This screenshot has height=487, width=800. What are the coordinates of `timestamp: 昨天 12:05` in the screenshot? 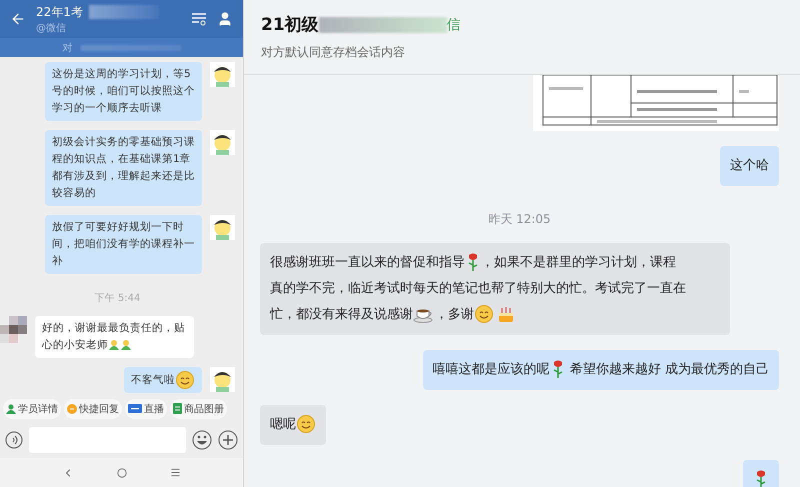 It's located at (519, 219).